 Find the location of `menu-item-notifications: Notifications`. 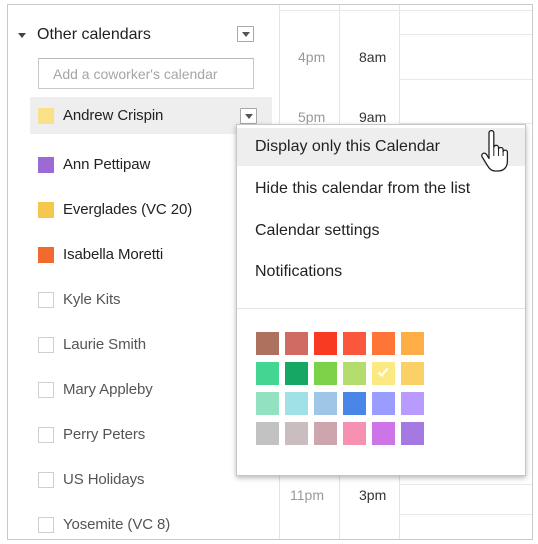

menu-item-notifications: Notifications is located at coordinates (381, 272).